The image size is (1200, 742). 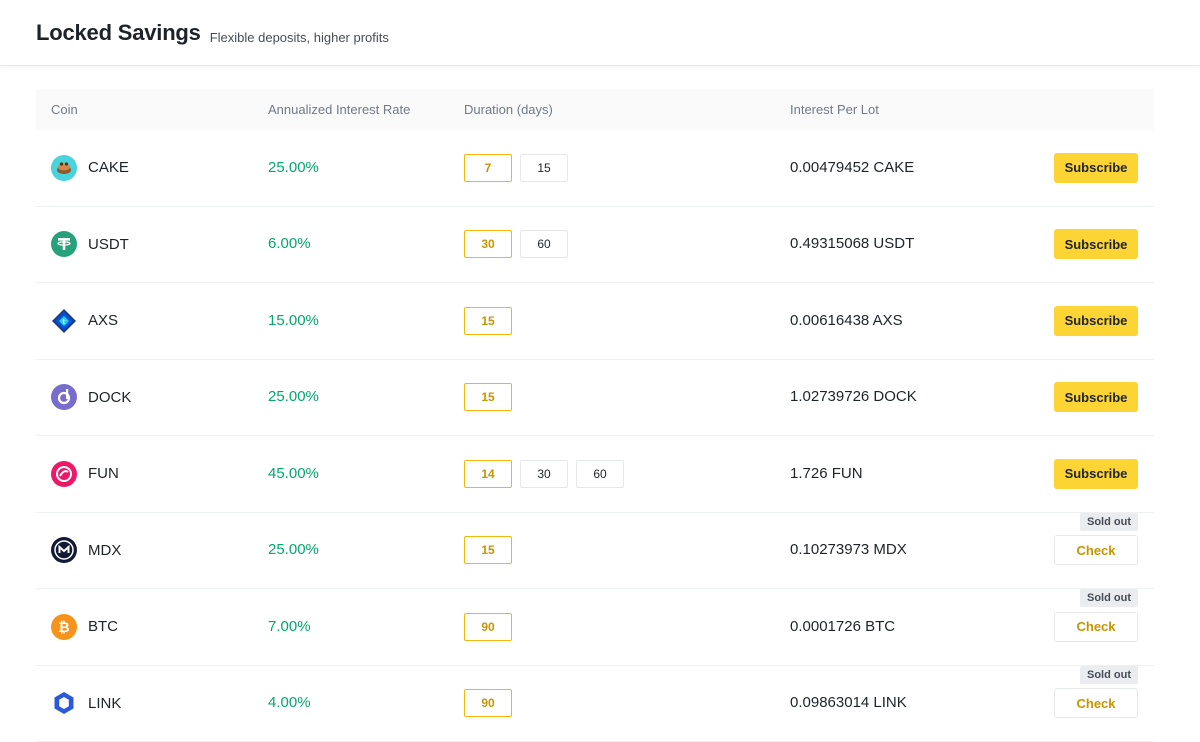 What do you see at coordinates (64, 397) in the screenshot?
I see `dock-icon` at bounding box center [64, 397].